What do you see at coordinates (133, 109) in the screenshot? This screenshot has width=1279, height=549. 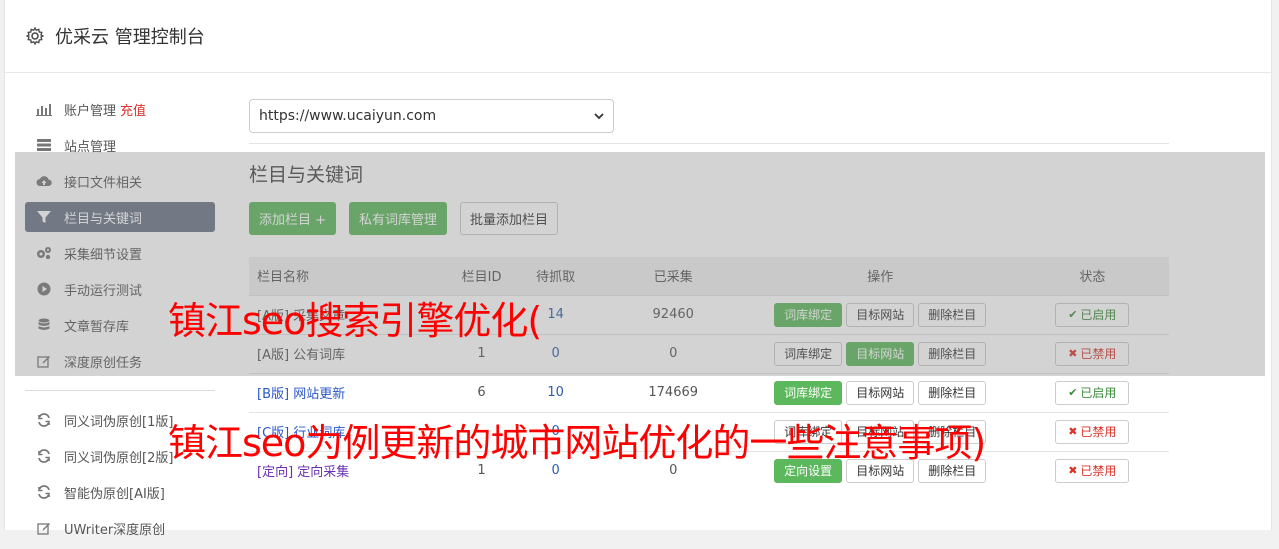 I see `recharge-link: 充值` at bounding box center [133, 109].